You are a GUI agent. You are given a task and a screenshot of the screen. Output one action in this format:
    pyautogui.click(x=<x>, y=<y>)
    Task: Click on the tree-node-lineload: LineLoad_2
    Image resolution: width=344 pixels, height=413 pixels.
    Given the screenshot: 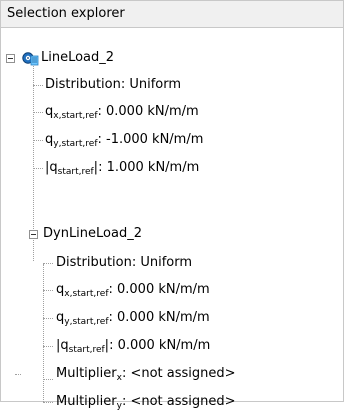 What is the action you would take?
    pyautogui.click(x=77, y=58)
    